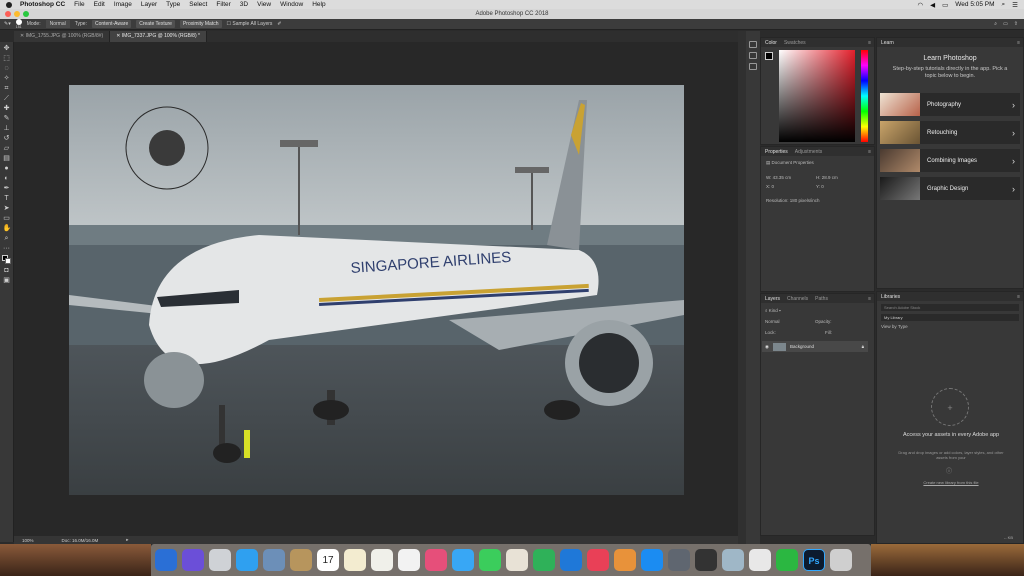 This screenshot has width=1024, height=576. What do you see at coordinates (279, 24) in the screenshot?
I see `pressure-icon: ✐` at bounding box center [279, 24].